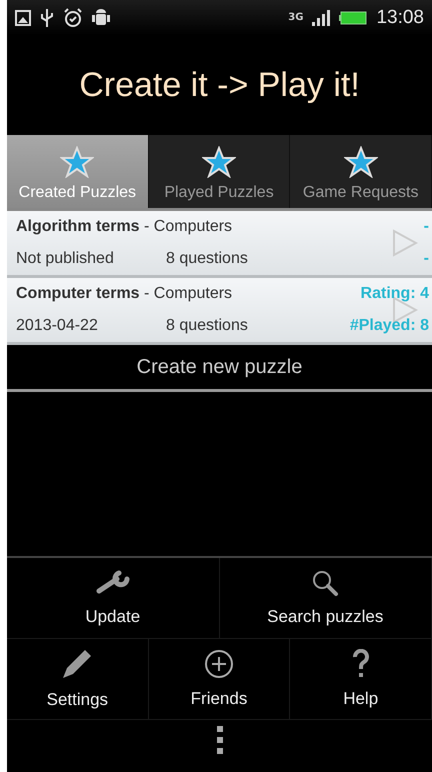  I want to click on help-icon, so click(361, 664).